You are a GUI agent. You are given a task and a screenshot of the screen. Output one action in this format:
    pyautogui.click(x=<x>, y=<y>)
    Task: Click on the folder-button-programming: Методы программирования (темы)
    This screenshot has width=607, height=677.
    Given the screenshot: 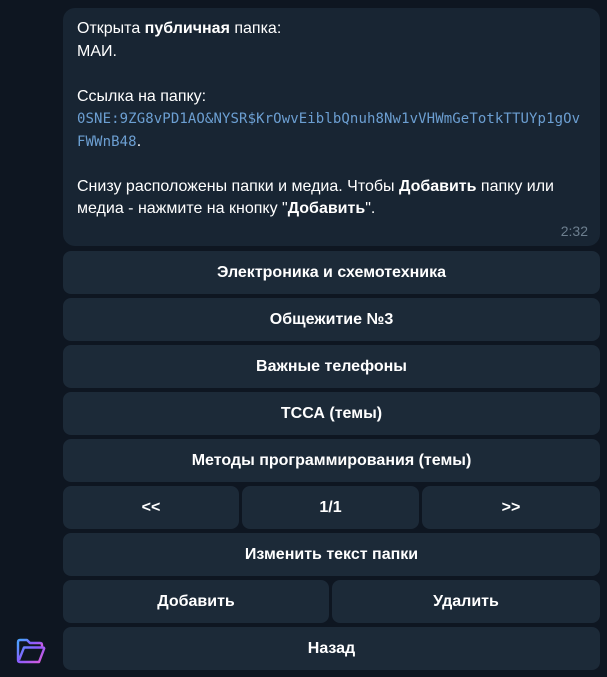 What is the action you would take?
    pyautogui.click(x=331, y=460)
    